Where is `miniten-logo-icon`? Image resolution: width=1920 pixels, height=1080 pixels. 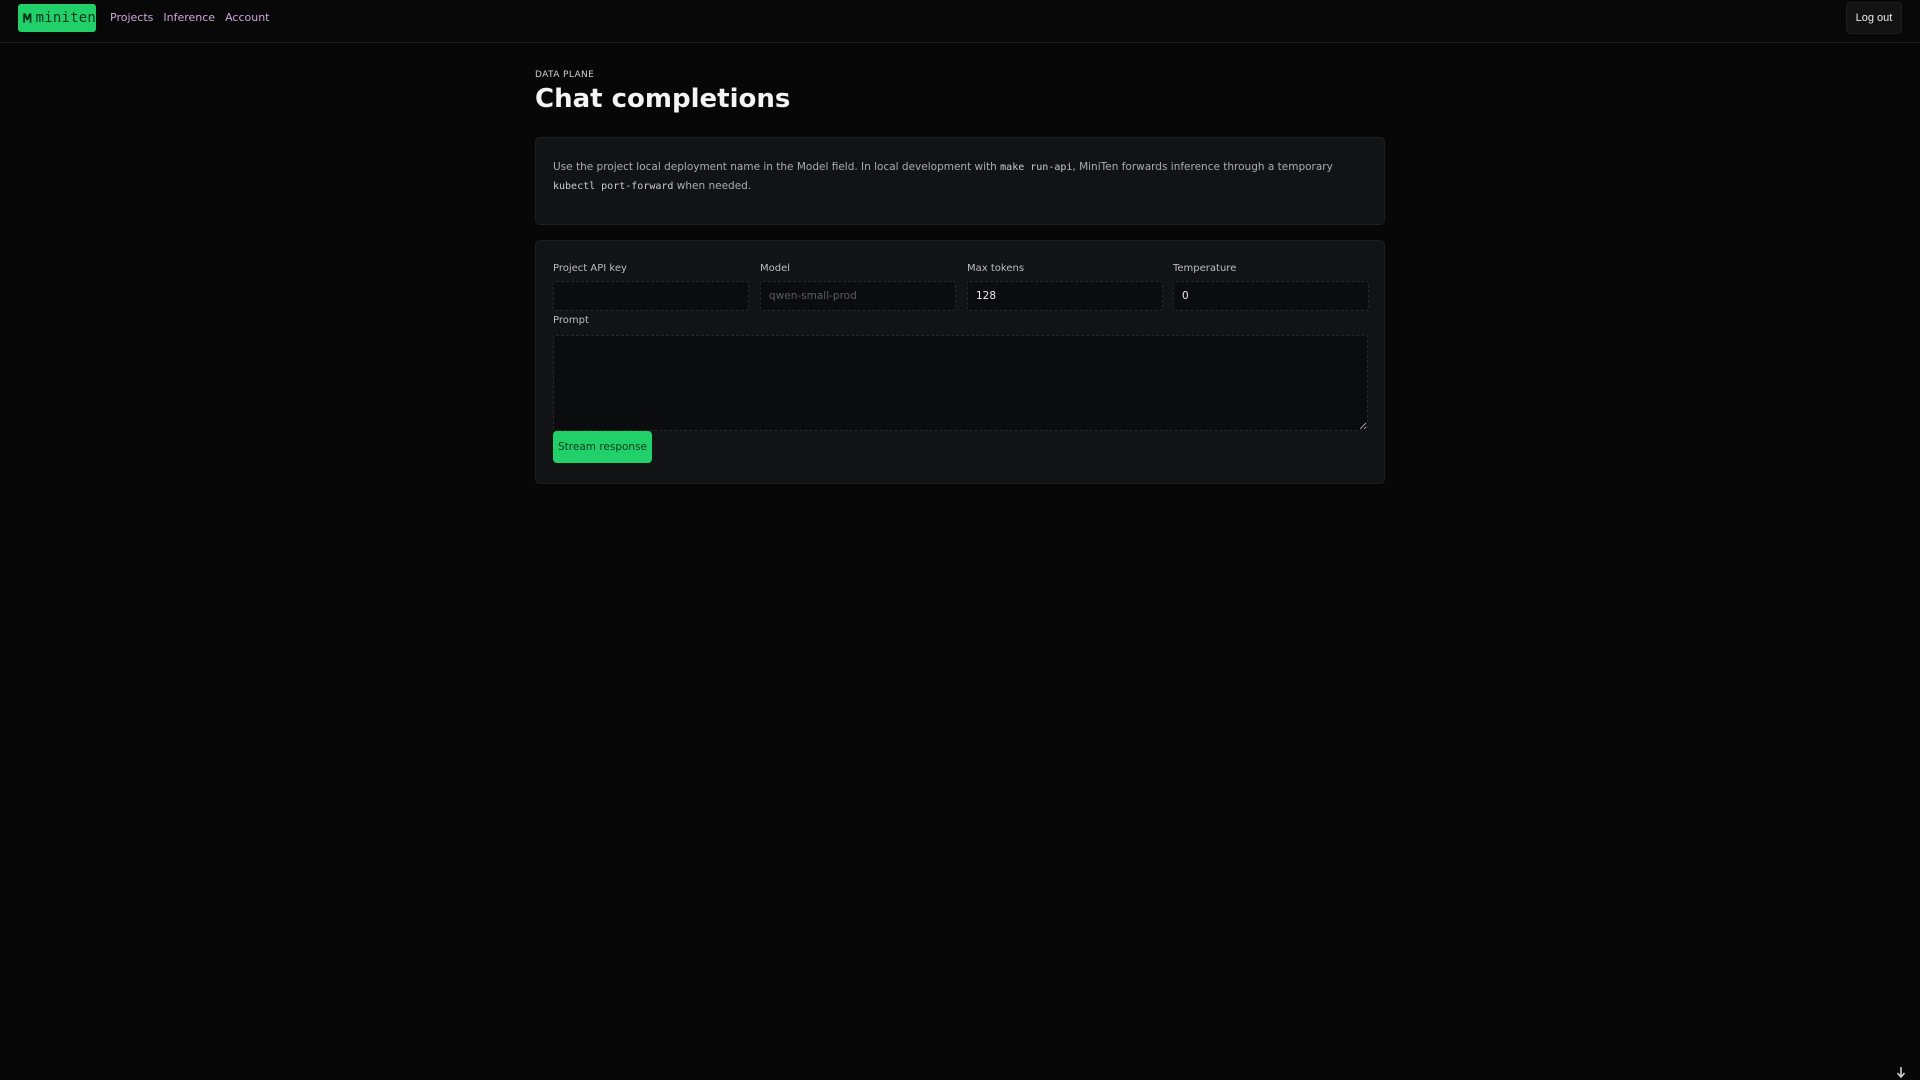 miniten-logo-icon is located at coordinates (27, 18).